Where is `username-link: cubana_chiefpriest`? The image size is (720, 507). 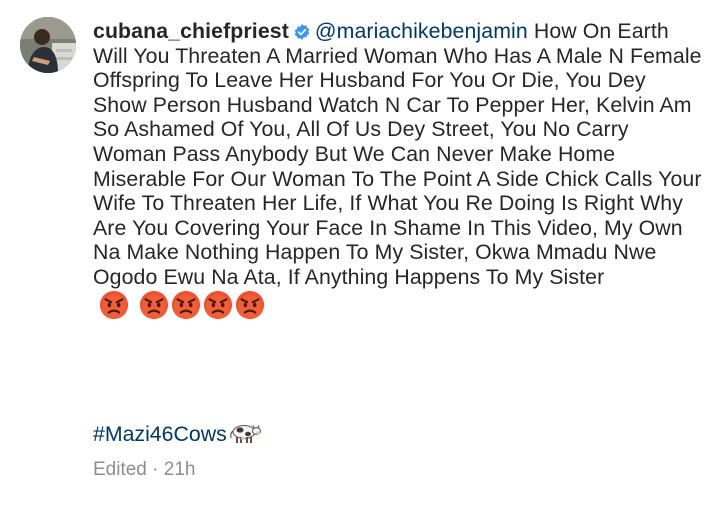 username-link: cubana_chiefpriest is located at coordinates (191, 31).